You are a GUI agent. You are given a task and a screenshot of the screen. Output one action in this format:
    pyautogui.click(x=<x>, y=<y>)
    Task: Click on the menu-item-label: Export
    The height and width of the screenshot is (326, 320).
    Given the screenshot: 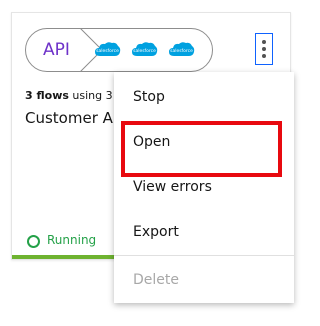 What is the action you would take?
    pyautogui.click(x=156, y=232)
    